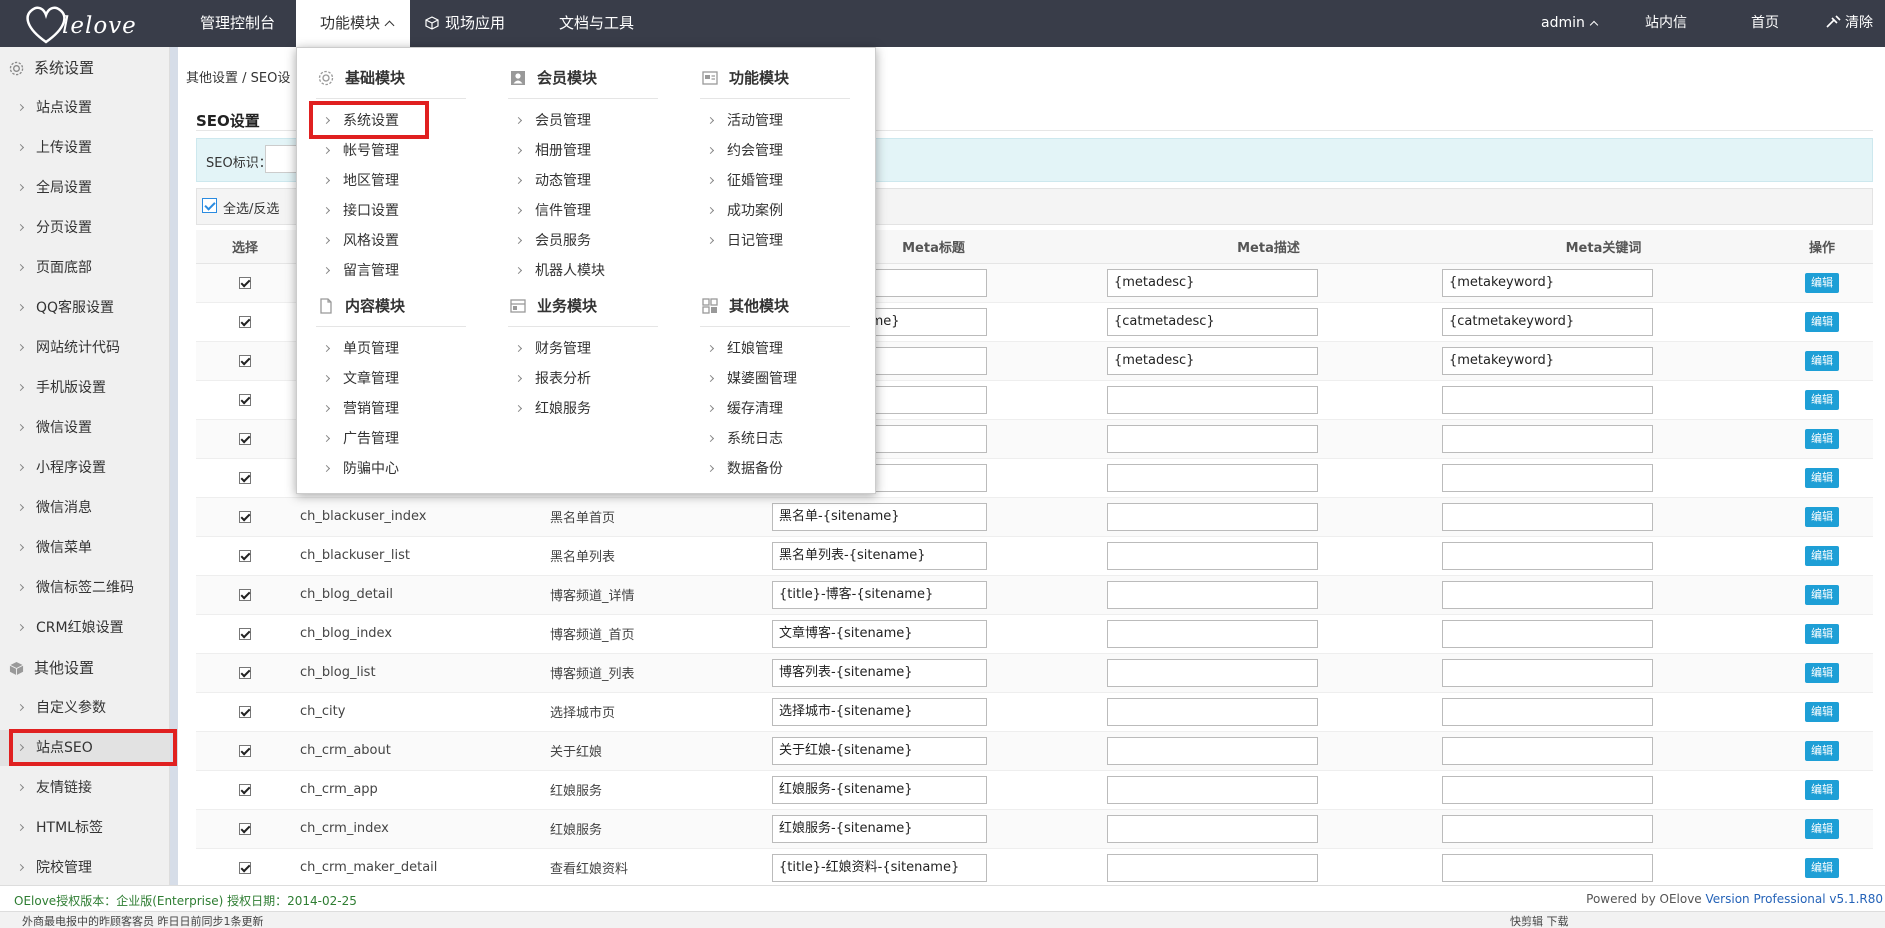 This screenshot has height=928, width=1885. I want to click on sidebar-item-crm-matchmaker: CRM红娘设置, so click(85, 628).